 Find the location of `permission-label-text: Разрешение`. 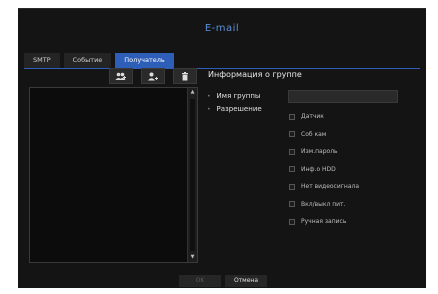

permission-label-text: Разрешение is located at coordinates (239, 109).